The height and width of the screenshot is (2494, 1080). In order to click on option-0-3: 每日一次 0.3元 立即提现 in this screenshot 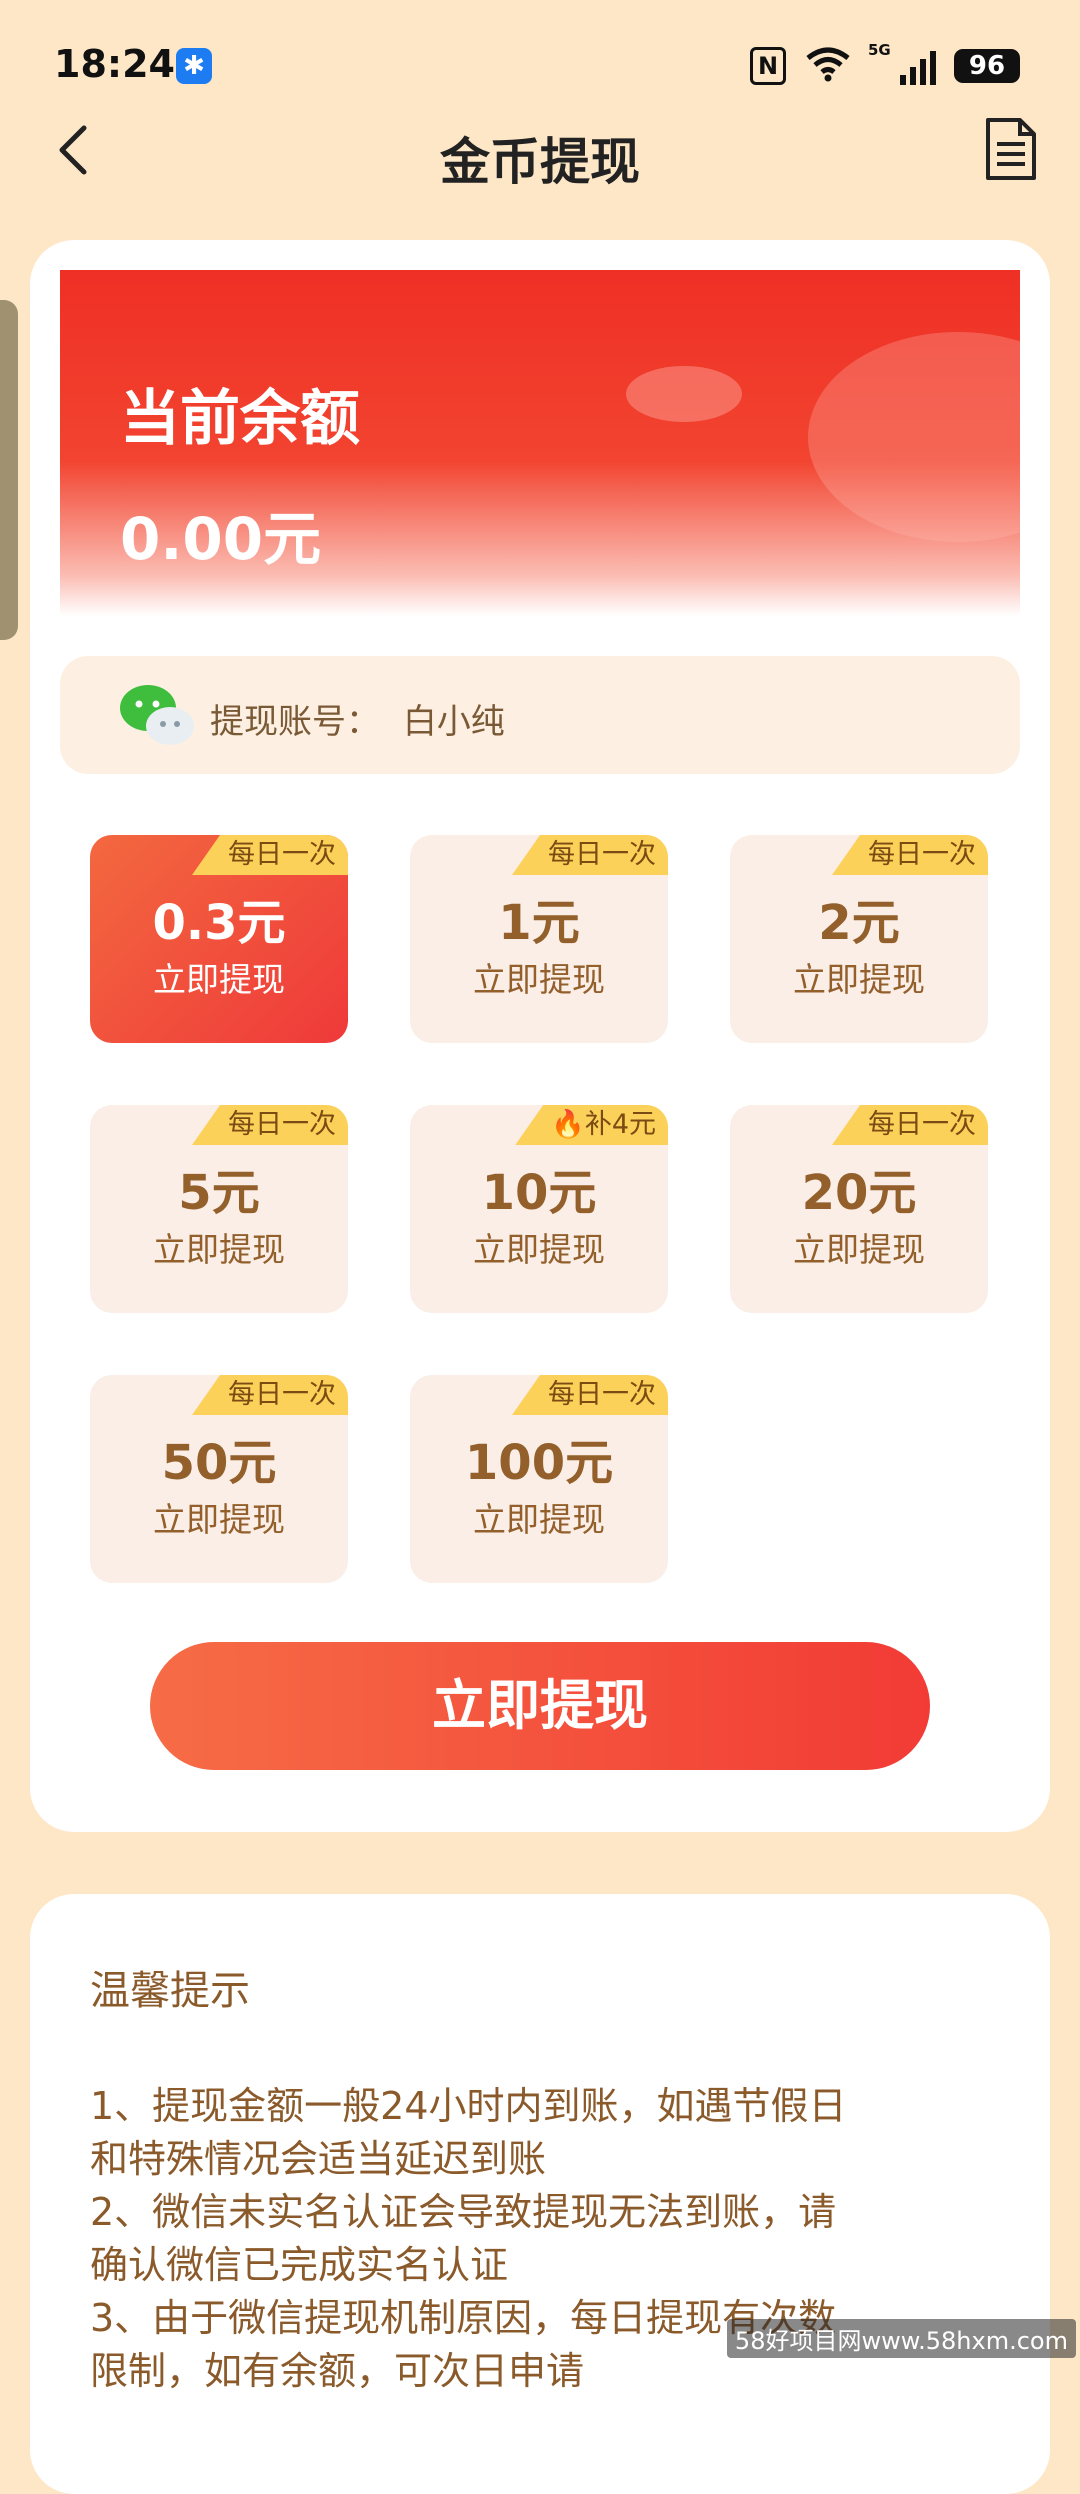, I will do `click(219, 939)`.